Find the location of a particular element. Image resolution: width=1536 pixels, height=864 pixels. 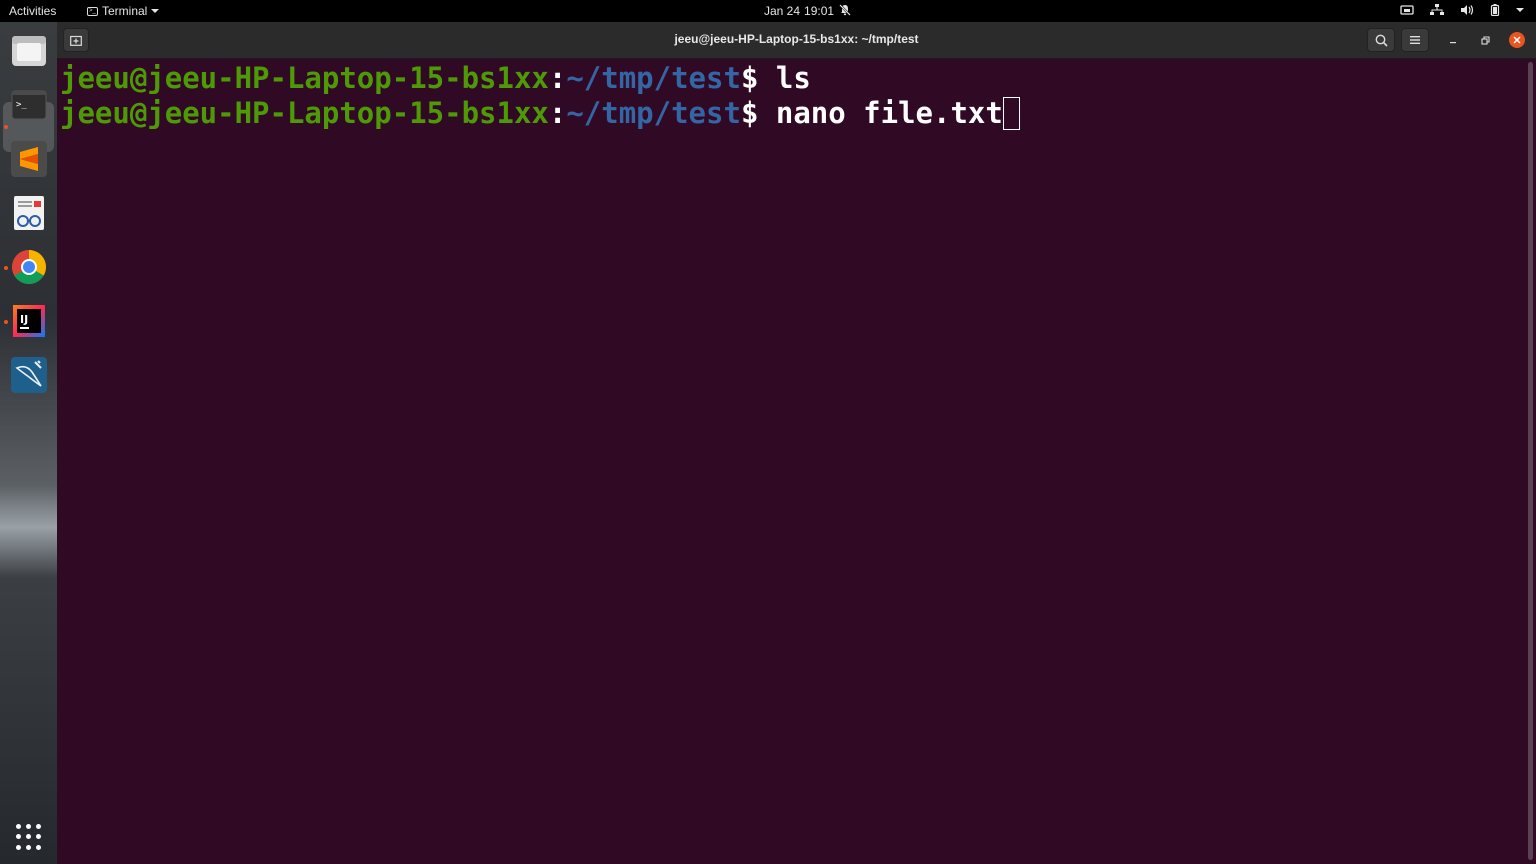

clock: Jan 24 19:01 is located at coordinates (799, 11).